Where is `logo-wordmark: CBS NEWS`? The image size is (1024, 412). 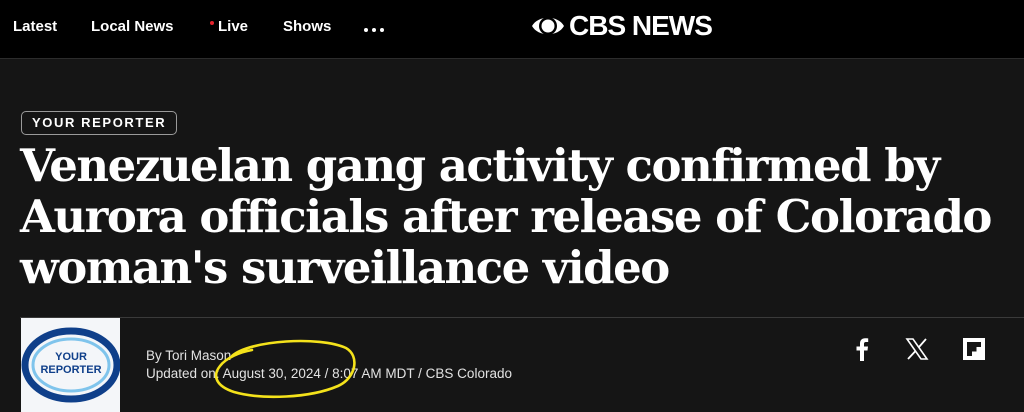
logo-wordmark: CBS NEWS is located at coordinates (641, 25).